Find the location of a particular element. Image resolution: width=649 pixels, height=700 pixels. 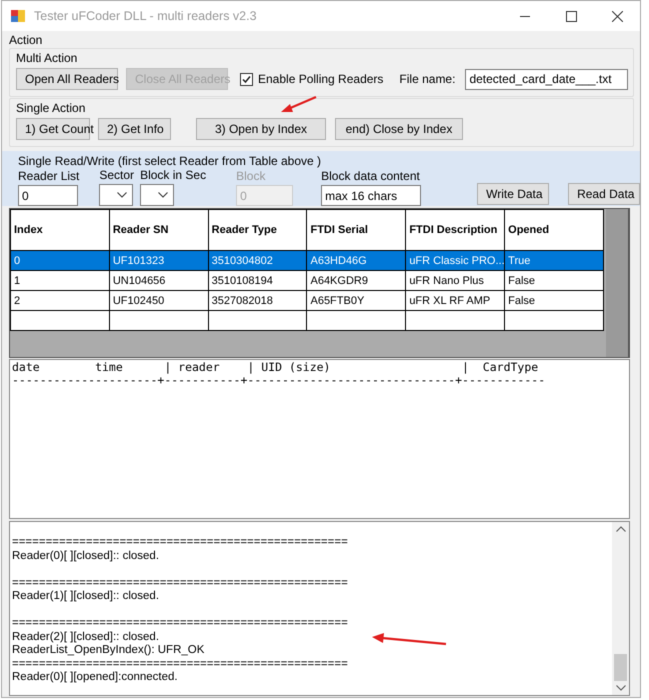

sector-dropdown is located at coordinates (116, 195).